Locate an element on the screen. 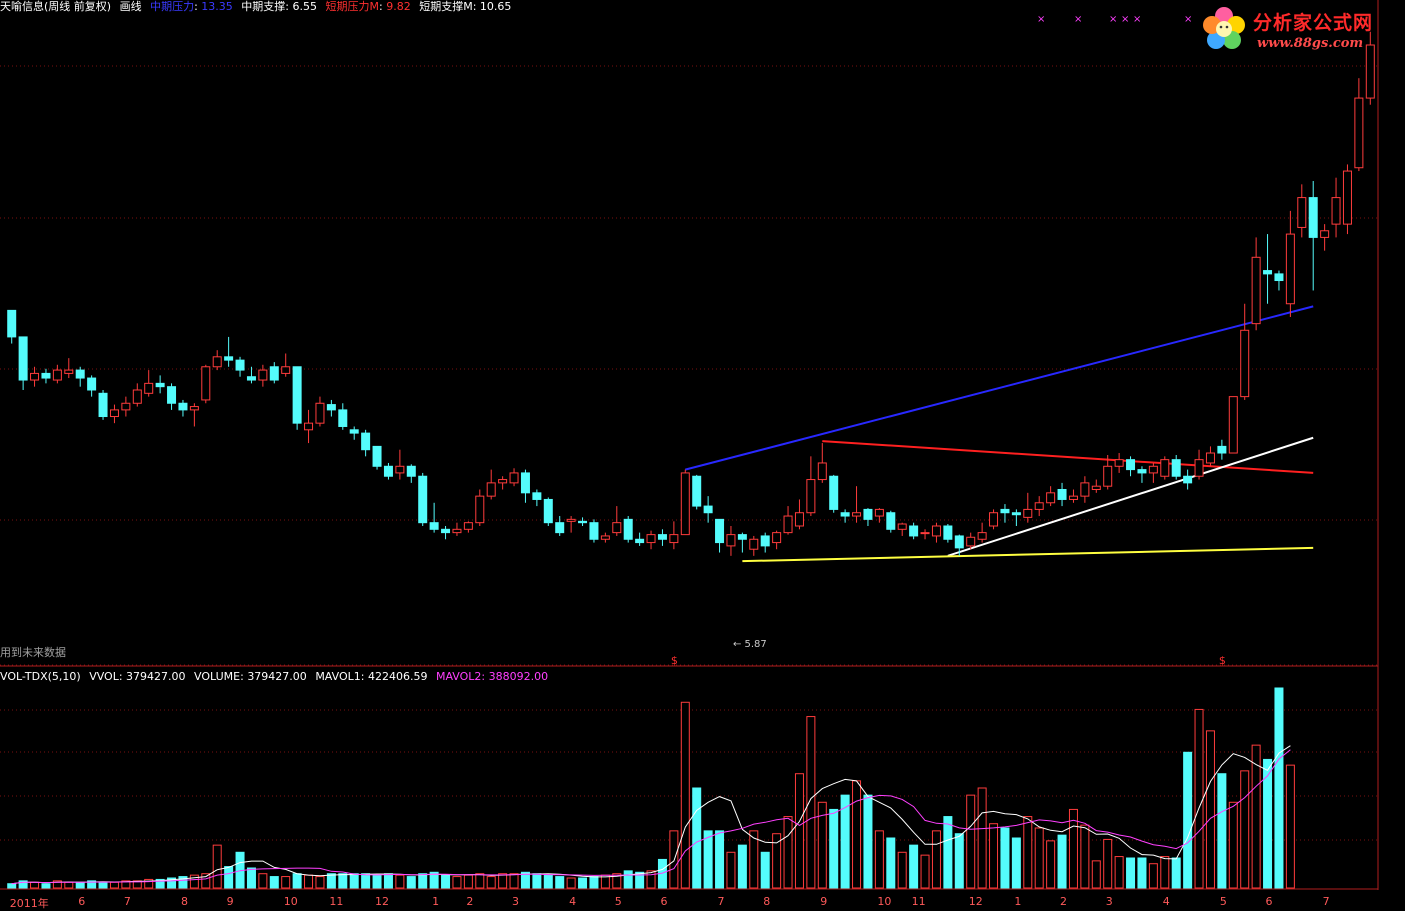 The width and height of the screenshot is (1405, 911). draw-mode: 画线 is located at coordinates (131, 6).